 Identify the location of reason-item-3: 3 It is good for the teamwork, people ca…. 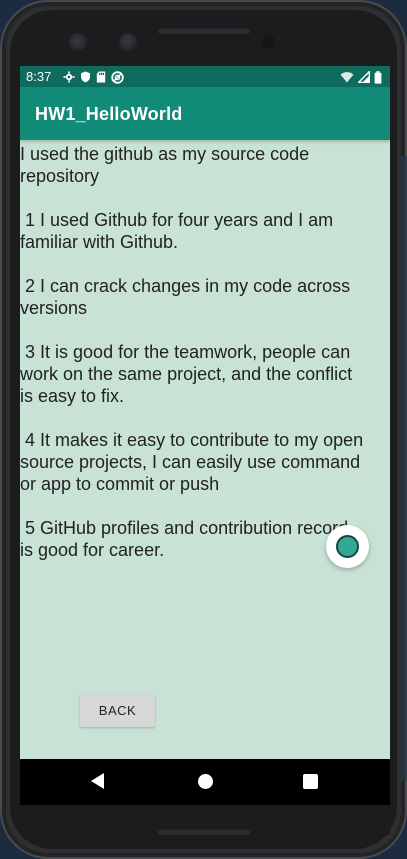
(189, 374).